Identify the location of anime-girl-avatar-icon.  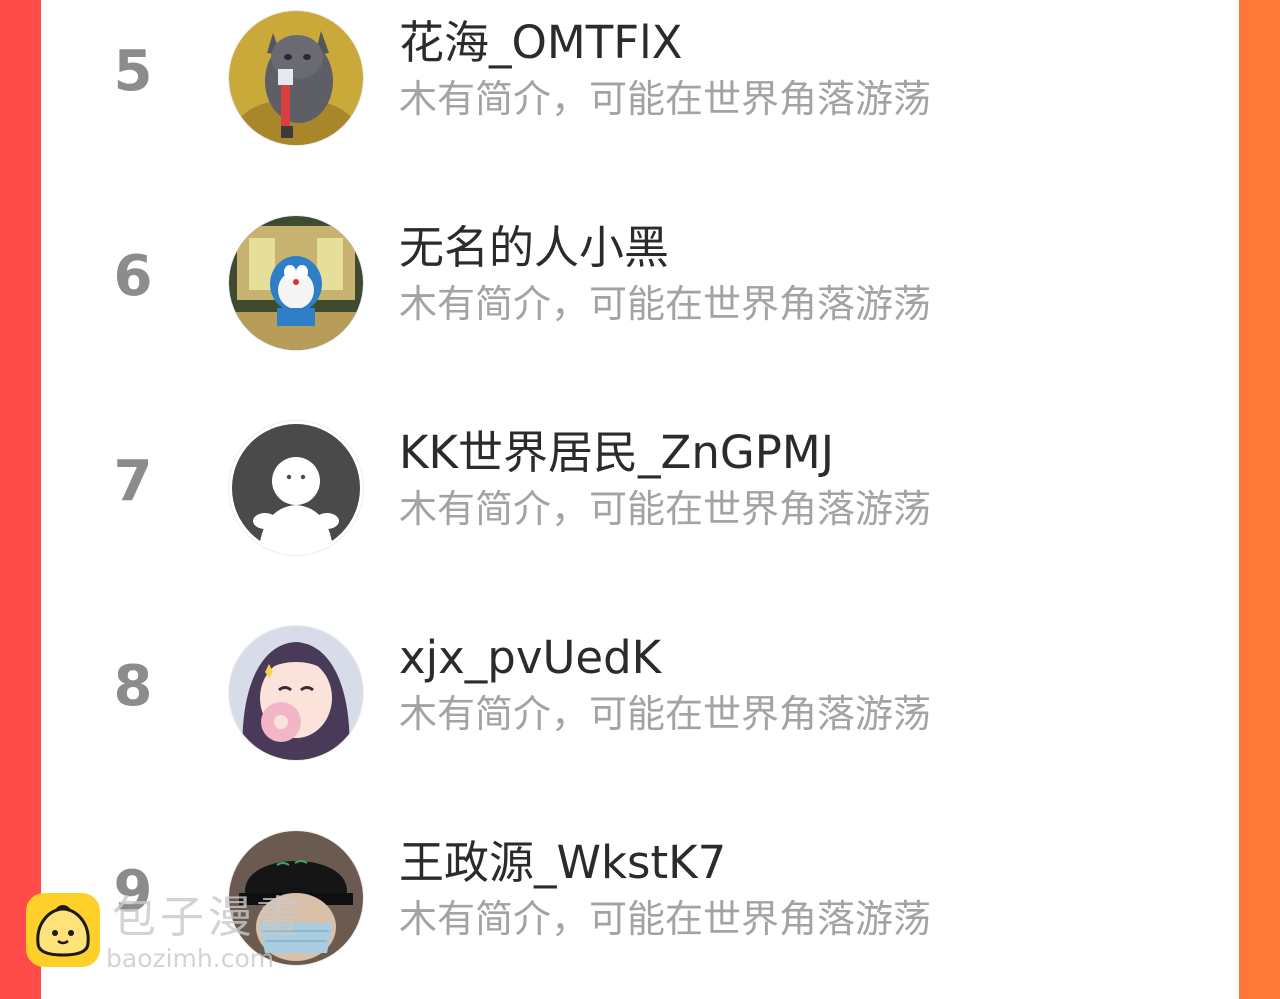
(296, 693).